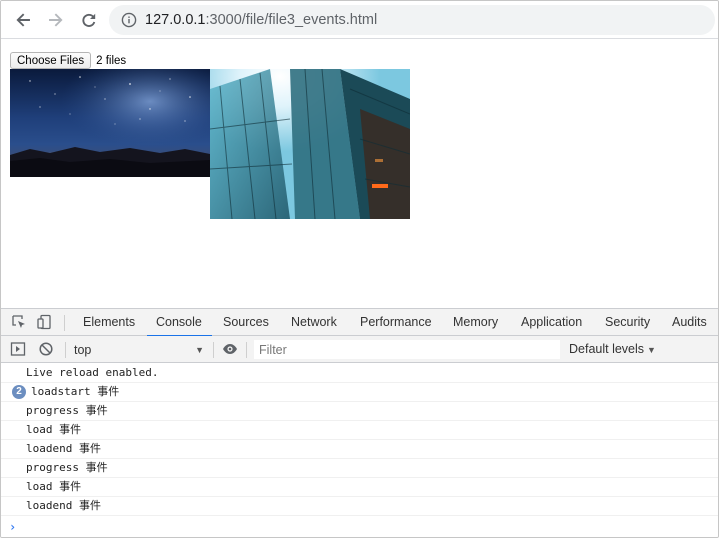 Image resolution: width=719 pixels, height=538 pixels. What do you see at coordinates (19, 392) in the screenshot?
I see `repeat-count-badge: 2` at bounding box center [19, 392].